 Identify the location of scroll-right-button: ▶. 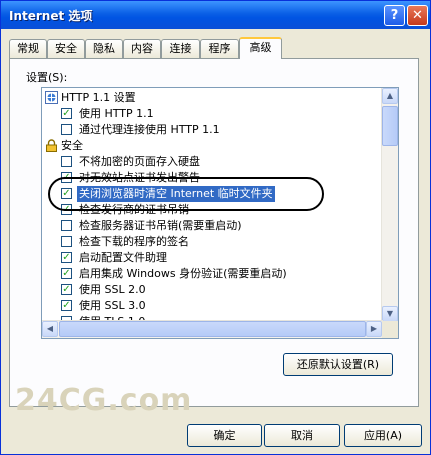
(374, 329).